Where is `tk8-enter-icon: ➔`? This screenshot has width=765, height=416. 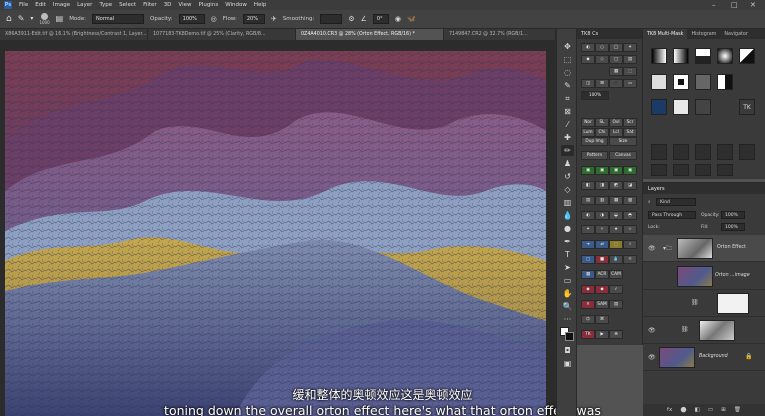
tk8-enter-icon: ➔ is located at coordinates (588, 244).